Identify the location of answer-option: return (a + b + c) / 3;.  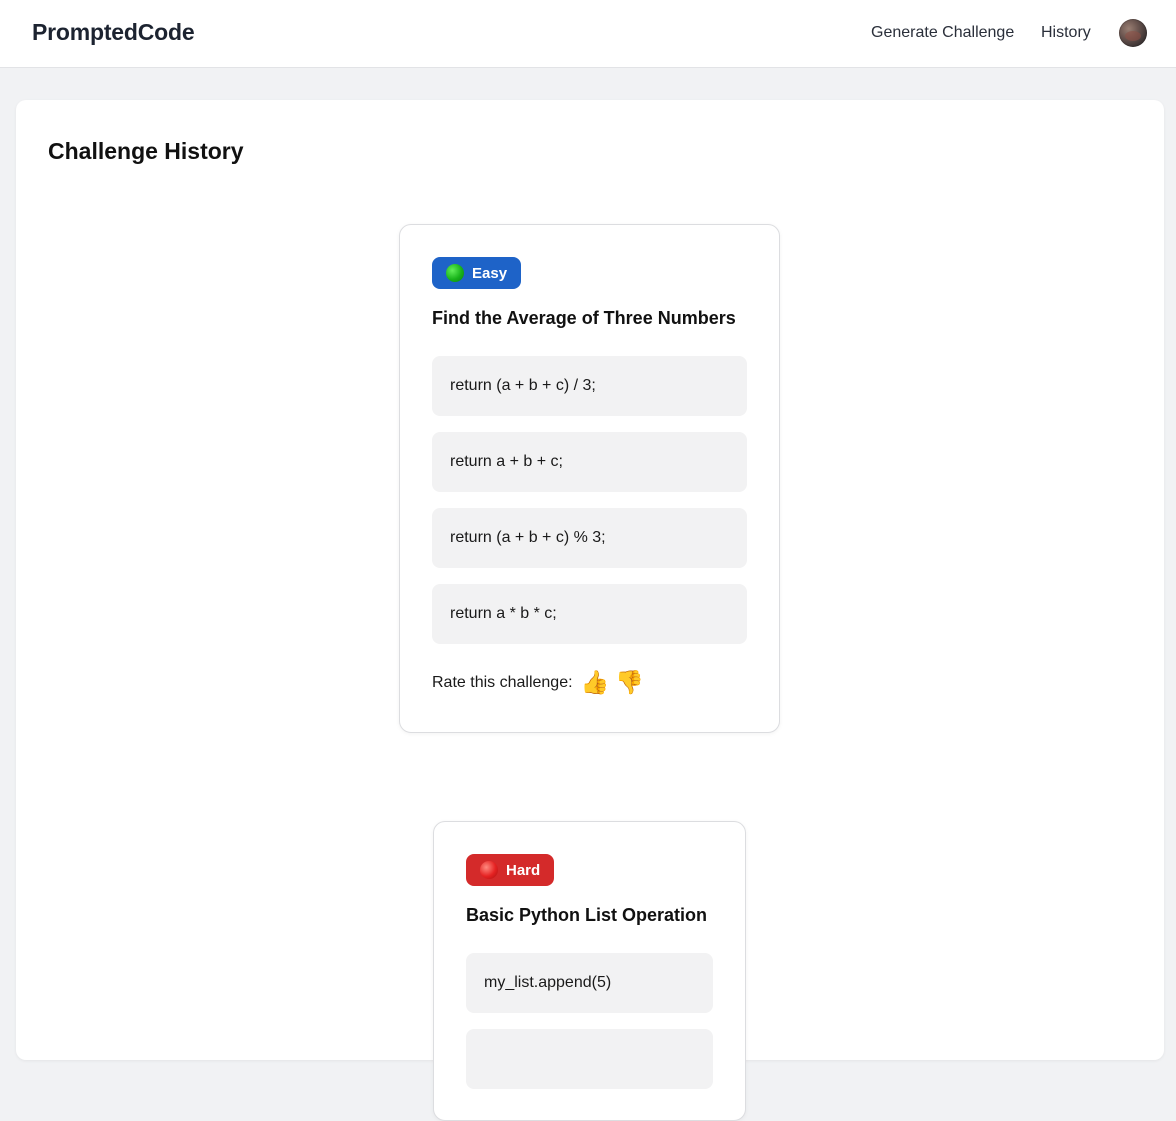
(589, 386).